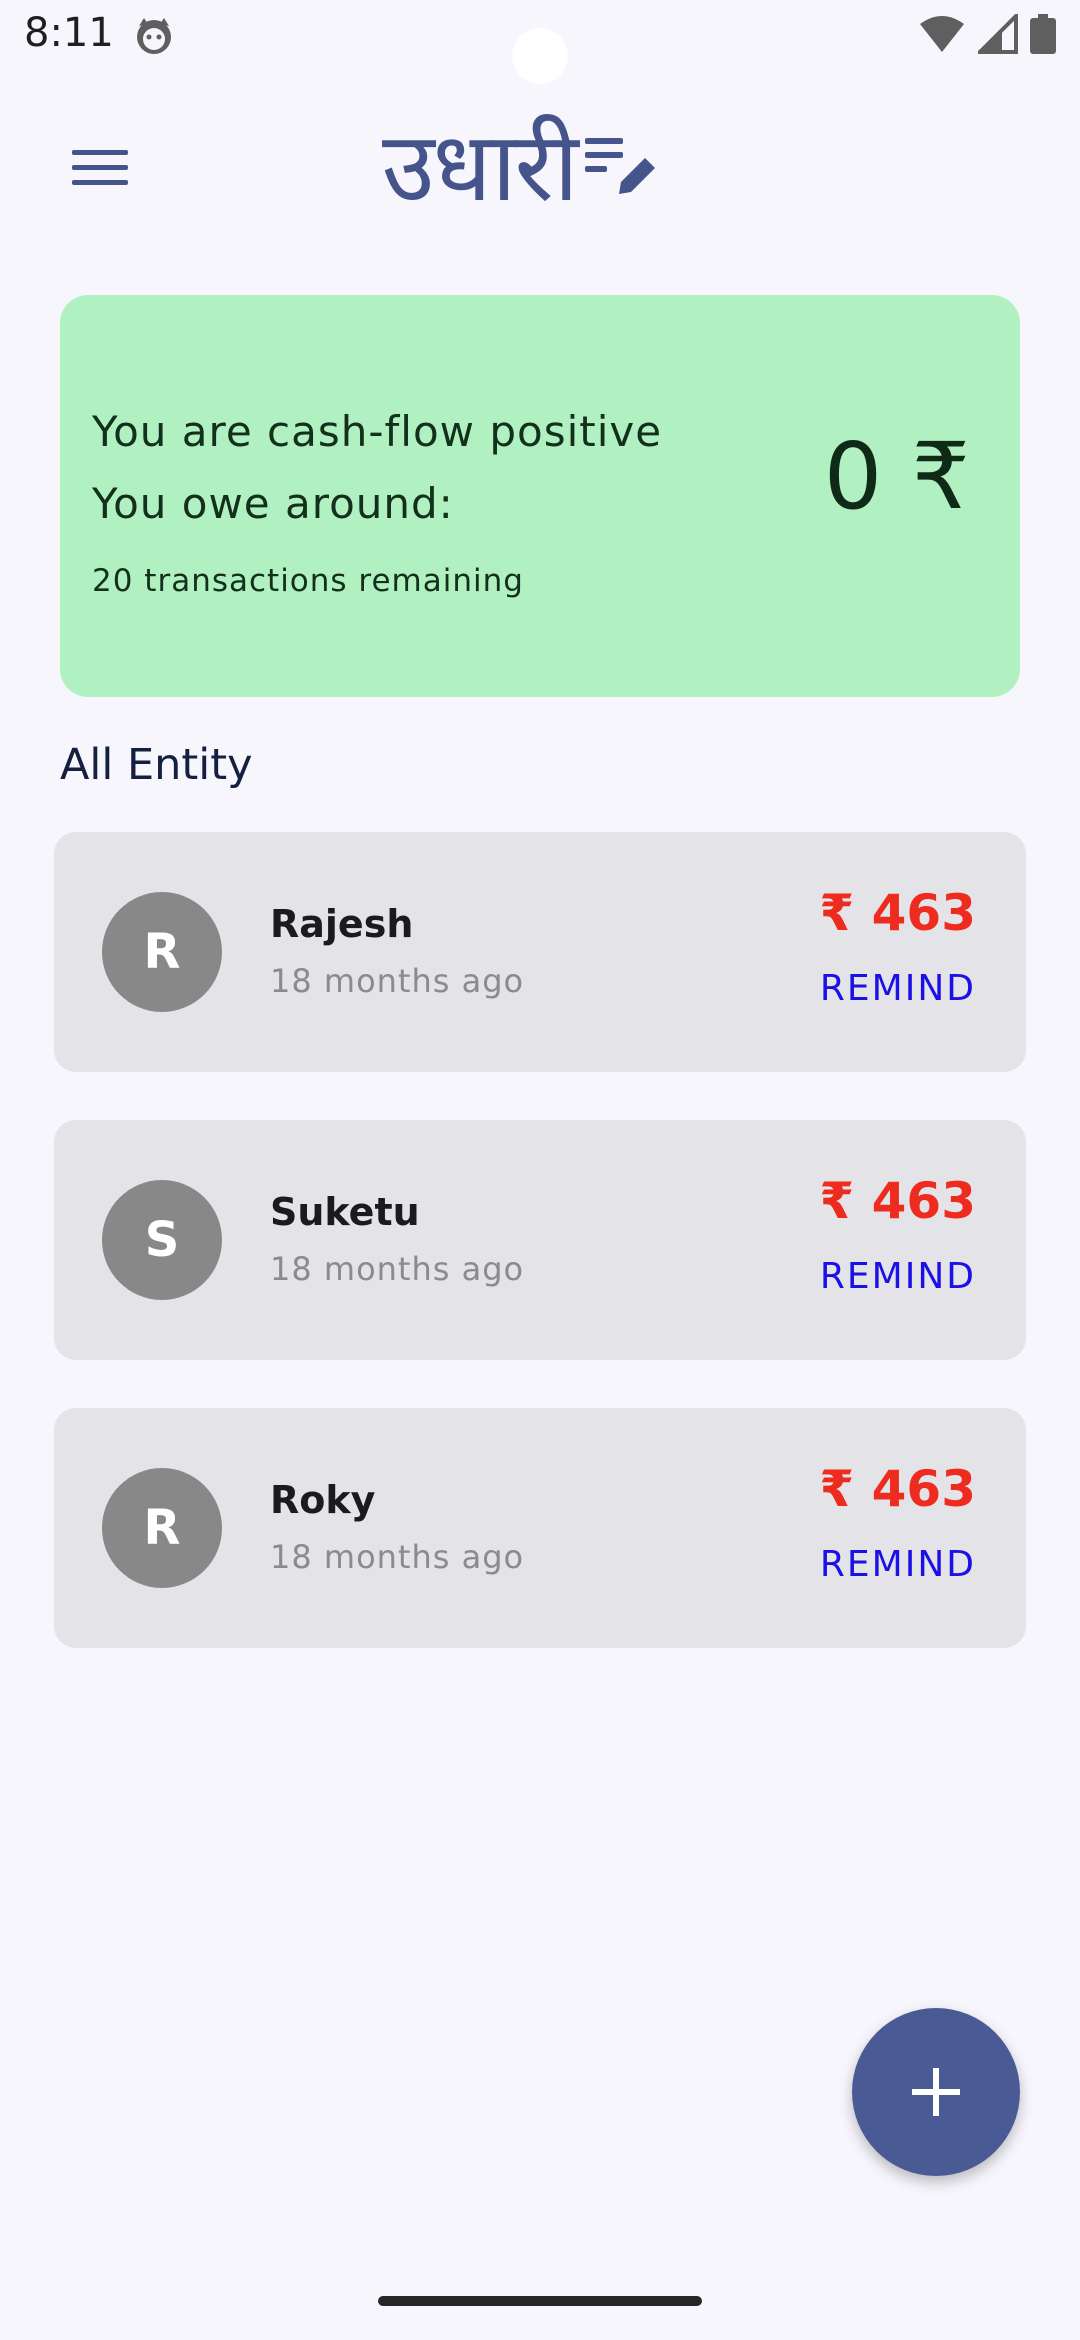  Describe the element at coordinates (100, 167) in the screenshot. I see `hamburger-menu-icon` at that location.